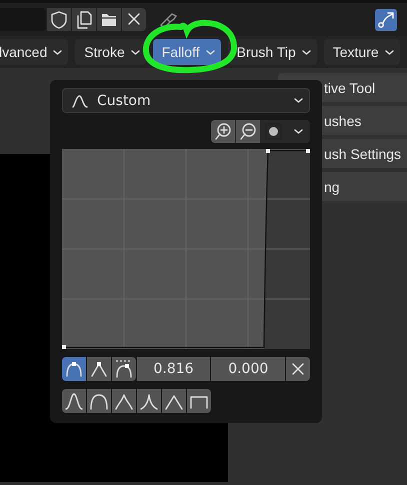 This screenshot has height=485, width=407. Describe the element at coordinates (99, 401) in the screenshot. I see `round-preset-button` at that location.